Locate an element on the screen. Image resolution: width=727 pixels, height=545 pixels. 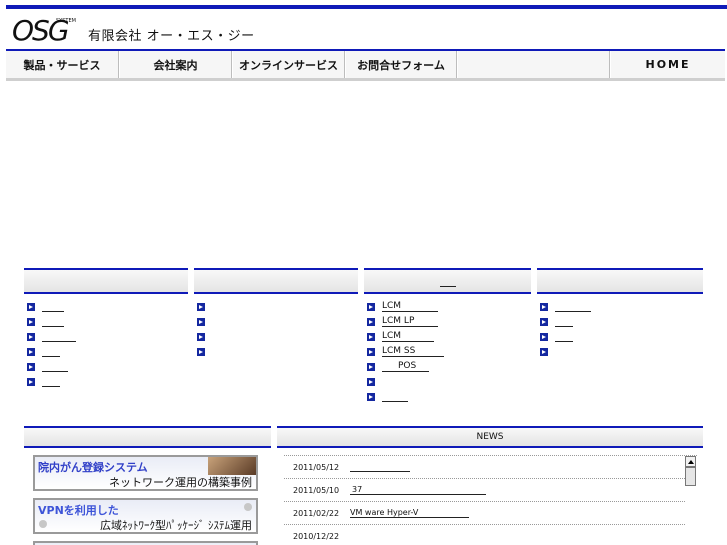
nav-company: 会社案内 is located at coordinates (175, 64).